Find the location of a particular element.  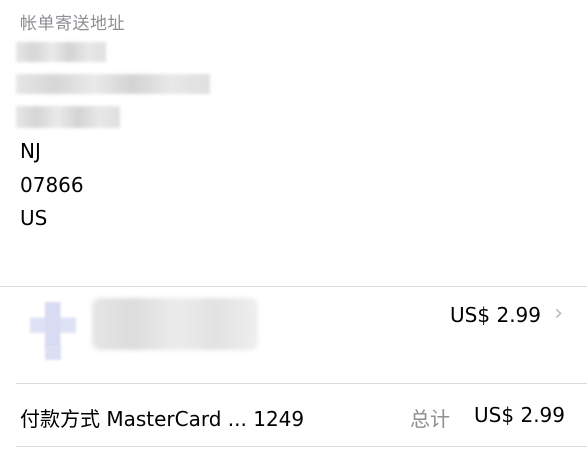

address-state: NJ is located at coordinates (30, 151).